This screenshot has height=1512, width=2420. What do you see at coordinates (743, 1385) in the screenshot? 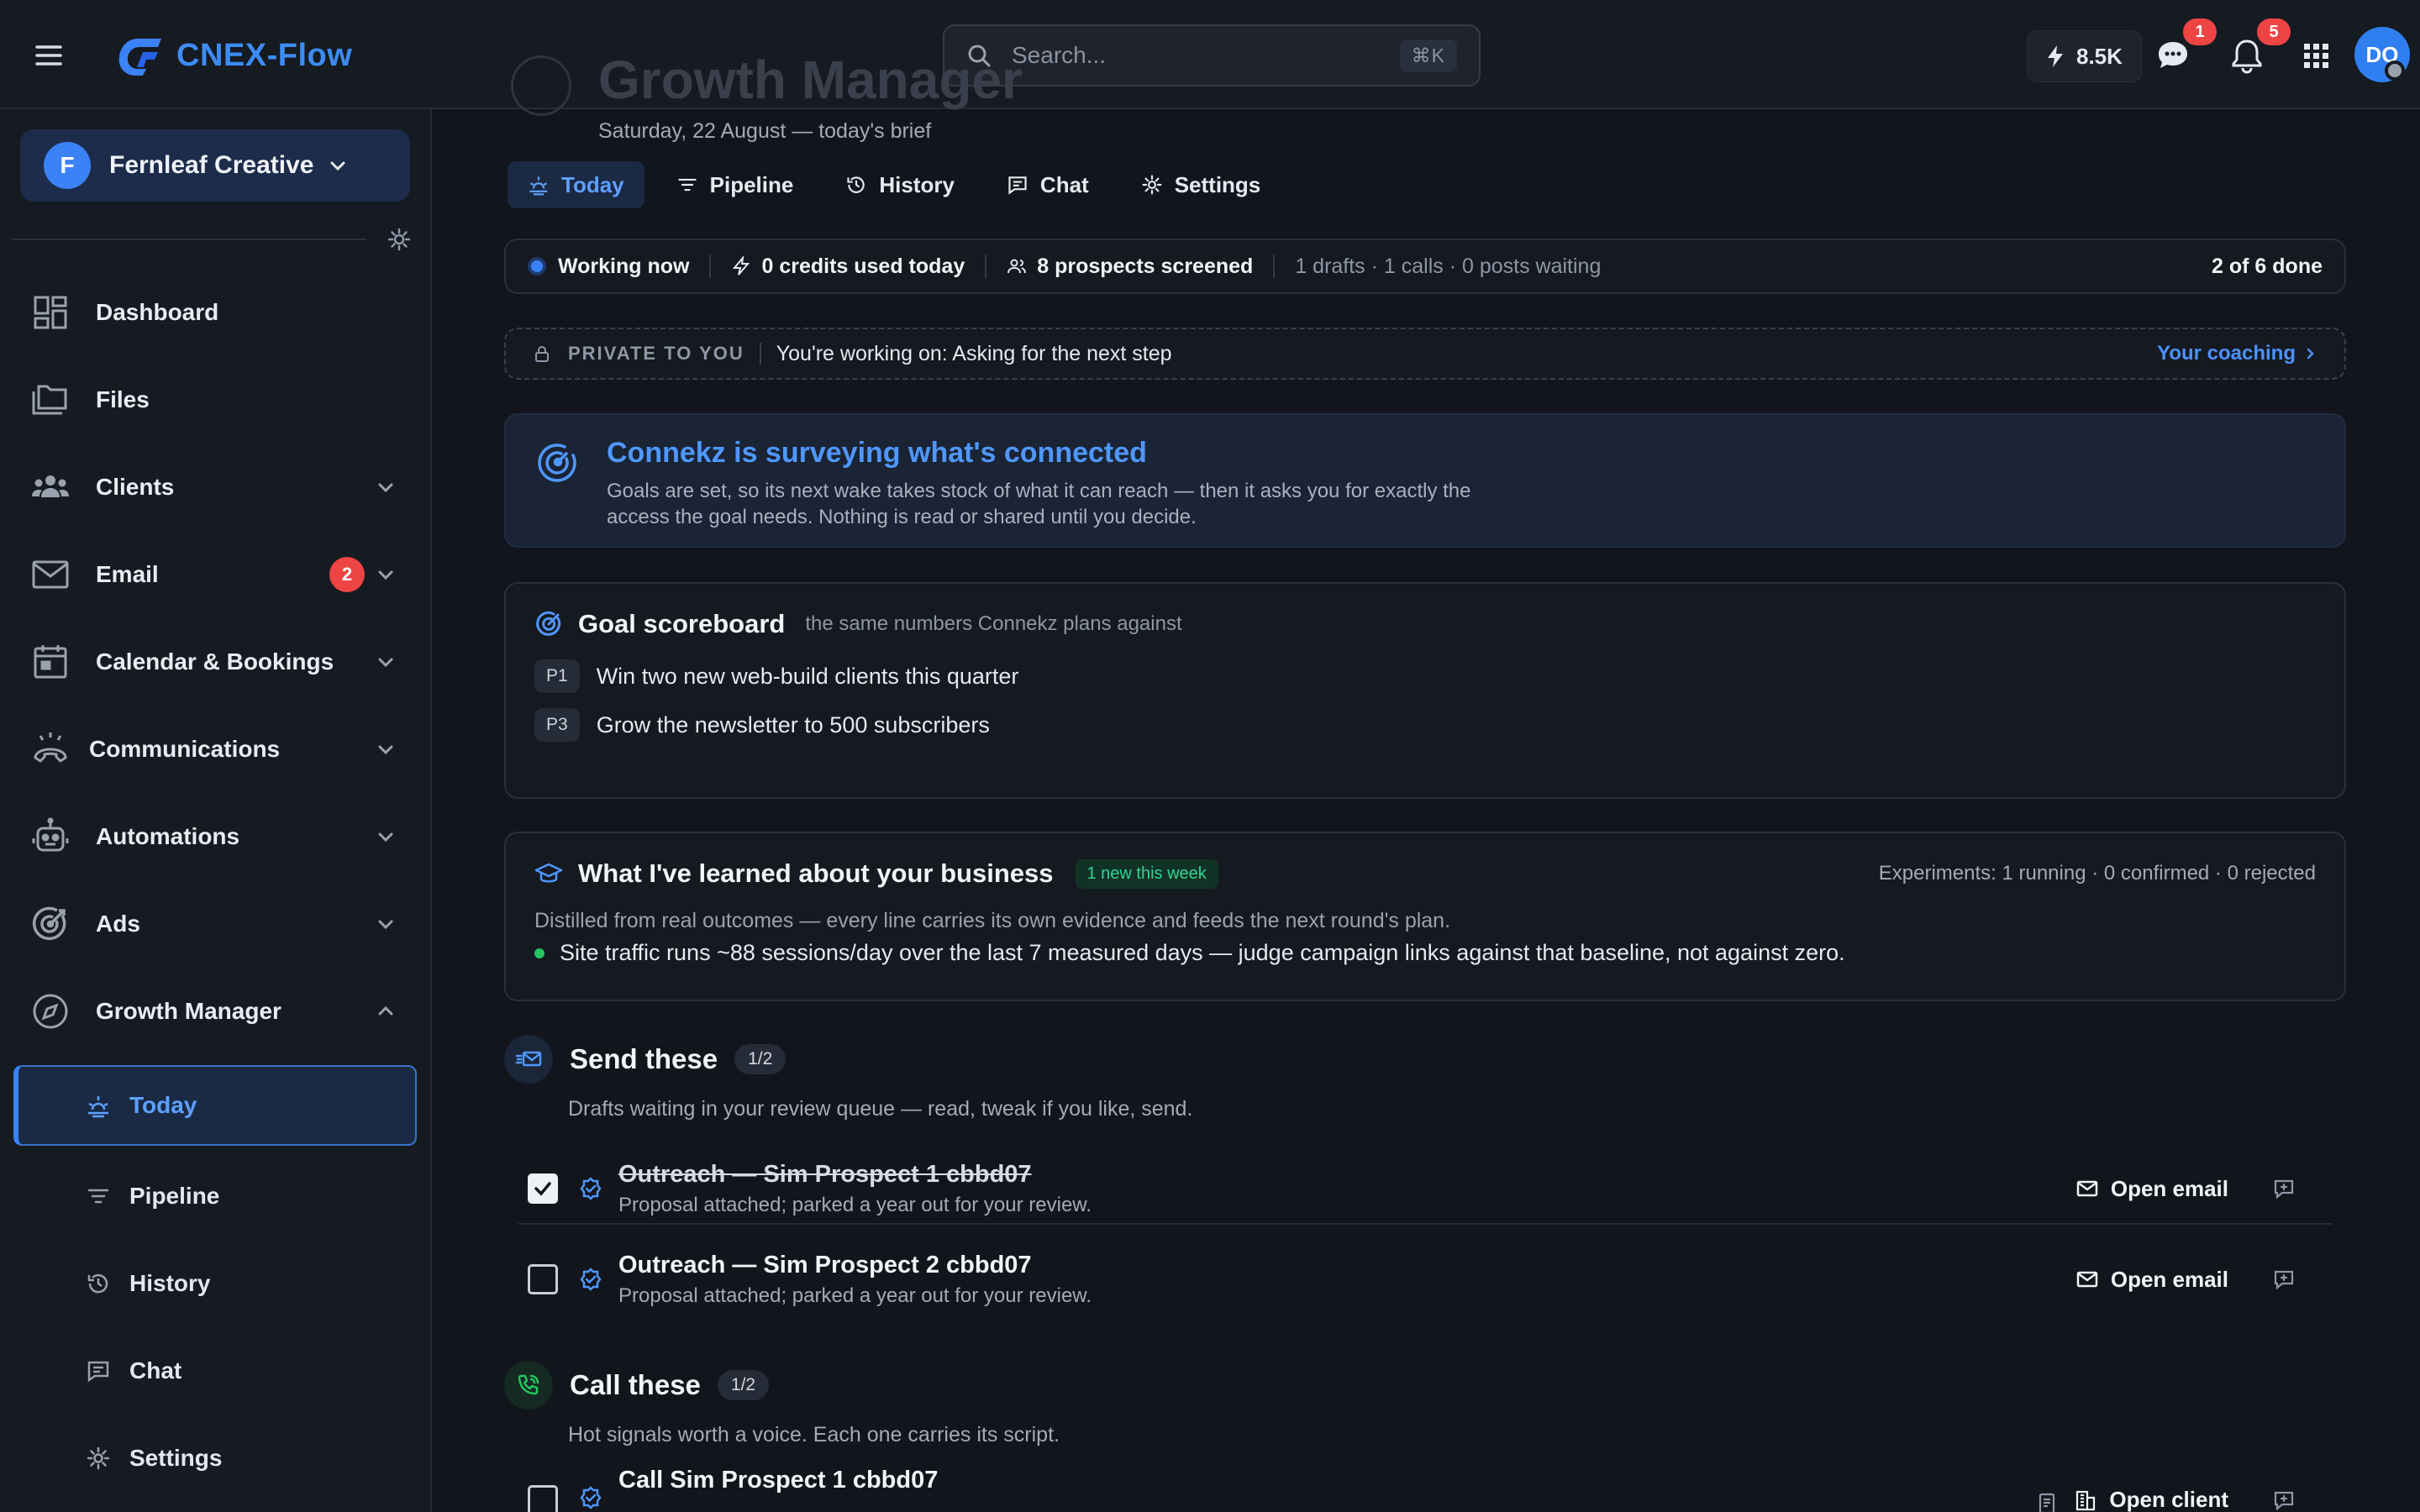
I see `call-count: 1/2` at bounding box center [743, 1385].